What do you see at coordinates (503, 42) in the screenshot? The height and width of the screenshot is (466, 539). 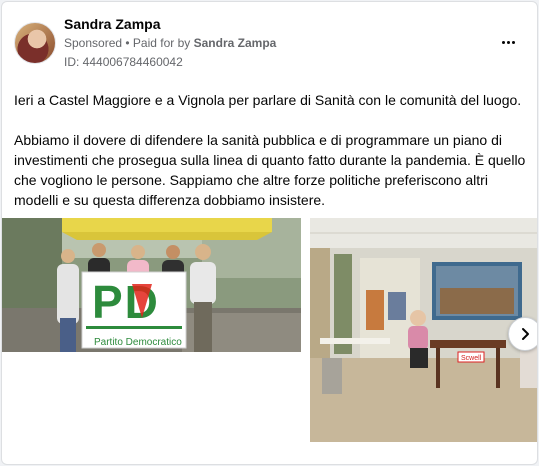 I see `more-horizontal-icon` at bounding box center [503, 42].